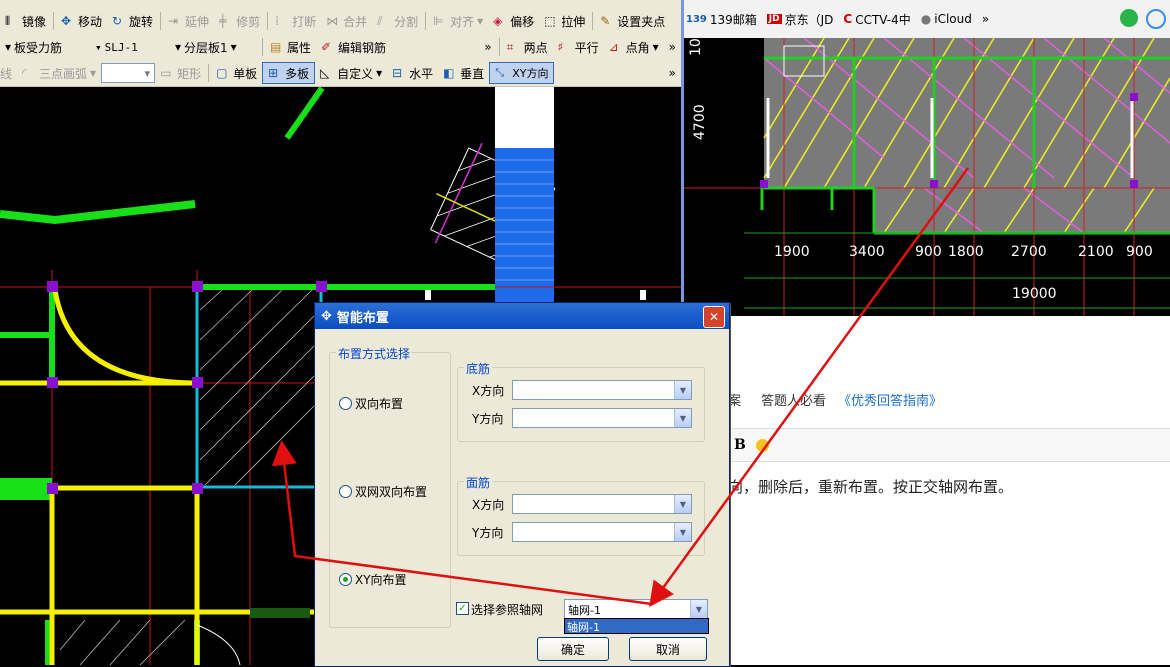 Image resolution: width=1170 pixels, height=667 pixels. Describe the element at coordinates (383, 491) in the screenshot. I see `radio-double-net: 双网双向布置` at that location.